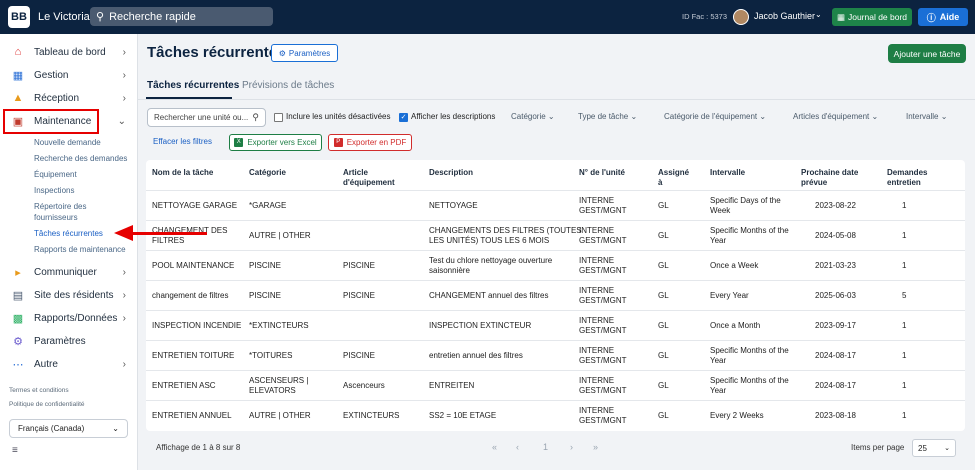 Image resolution: width=975 pixels, height=470 pixels. I want to click on items-per-page-value: 25, so click(922, 448).